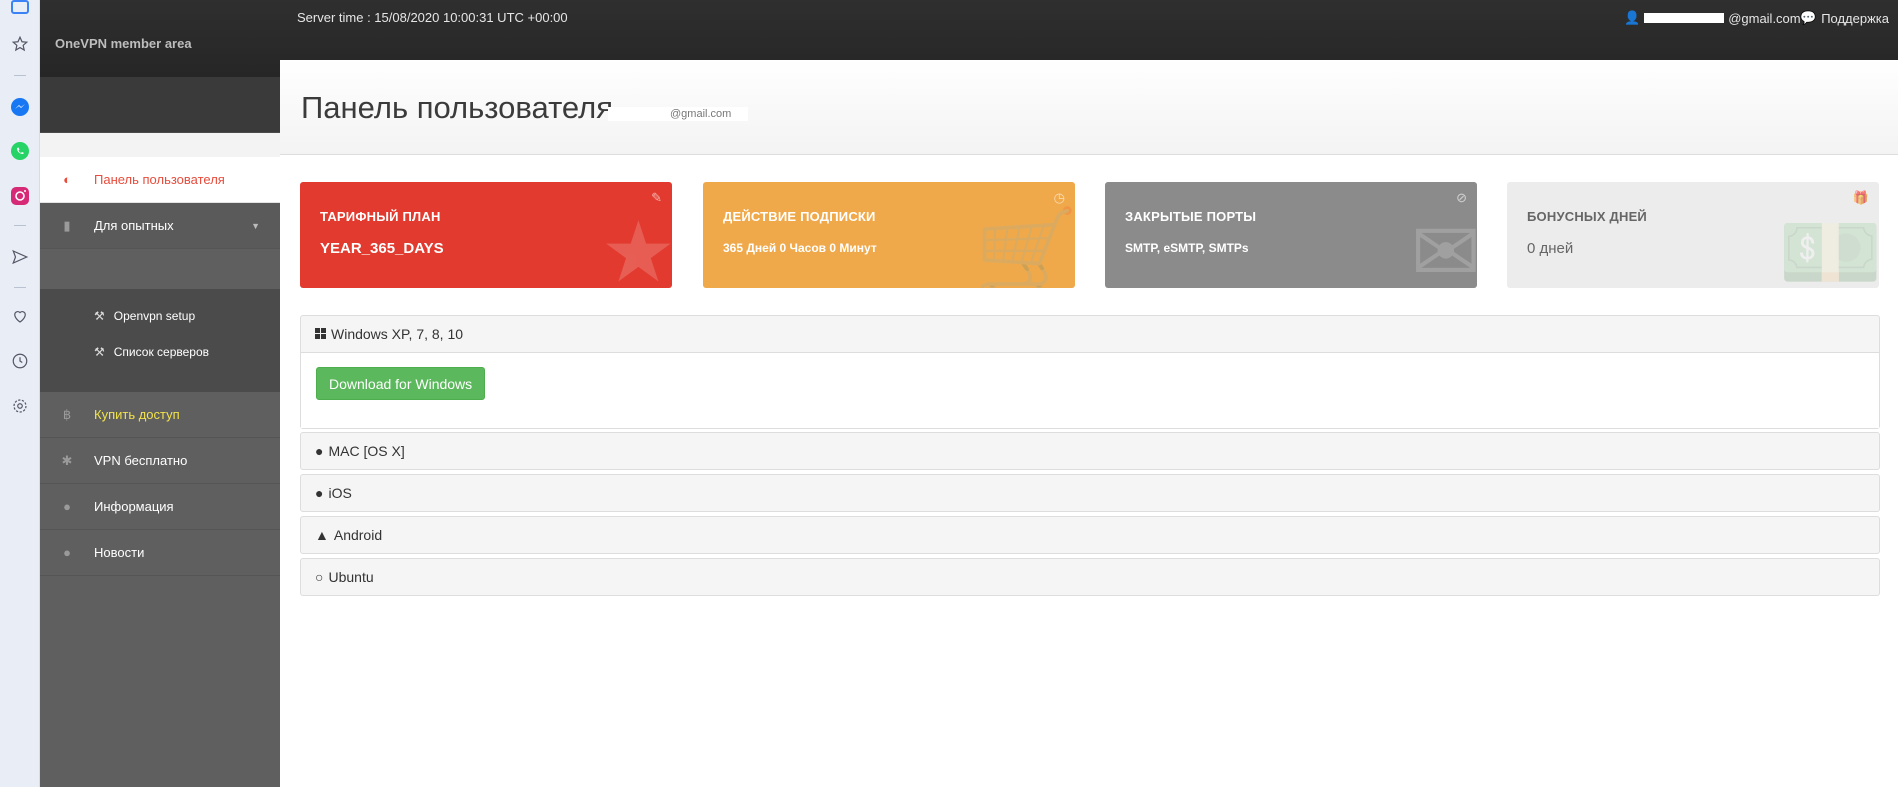 The width and height of the screenshot is (1898, 787). I want to click on sidebar-top-gap, so click(160, 105).